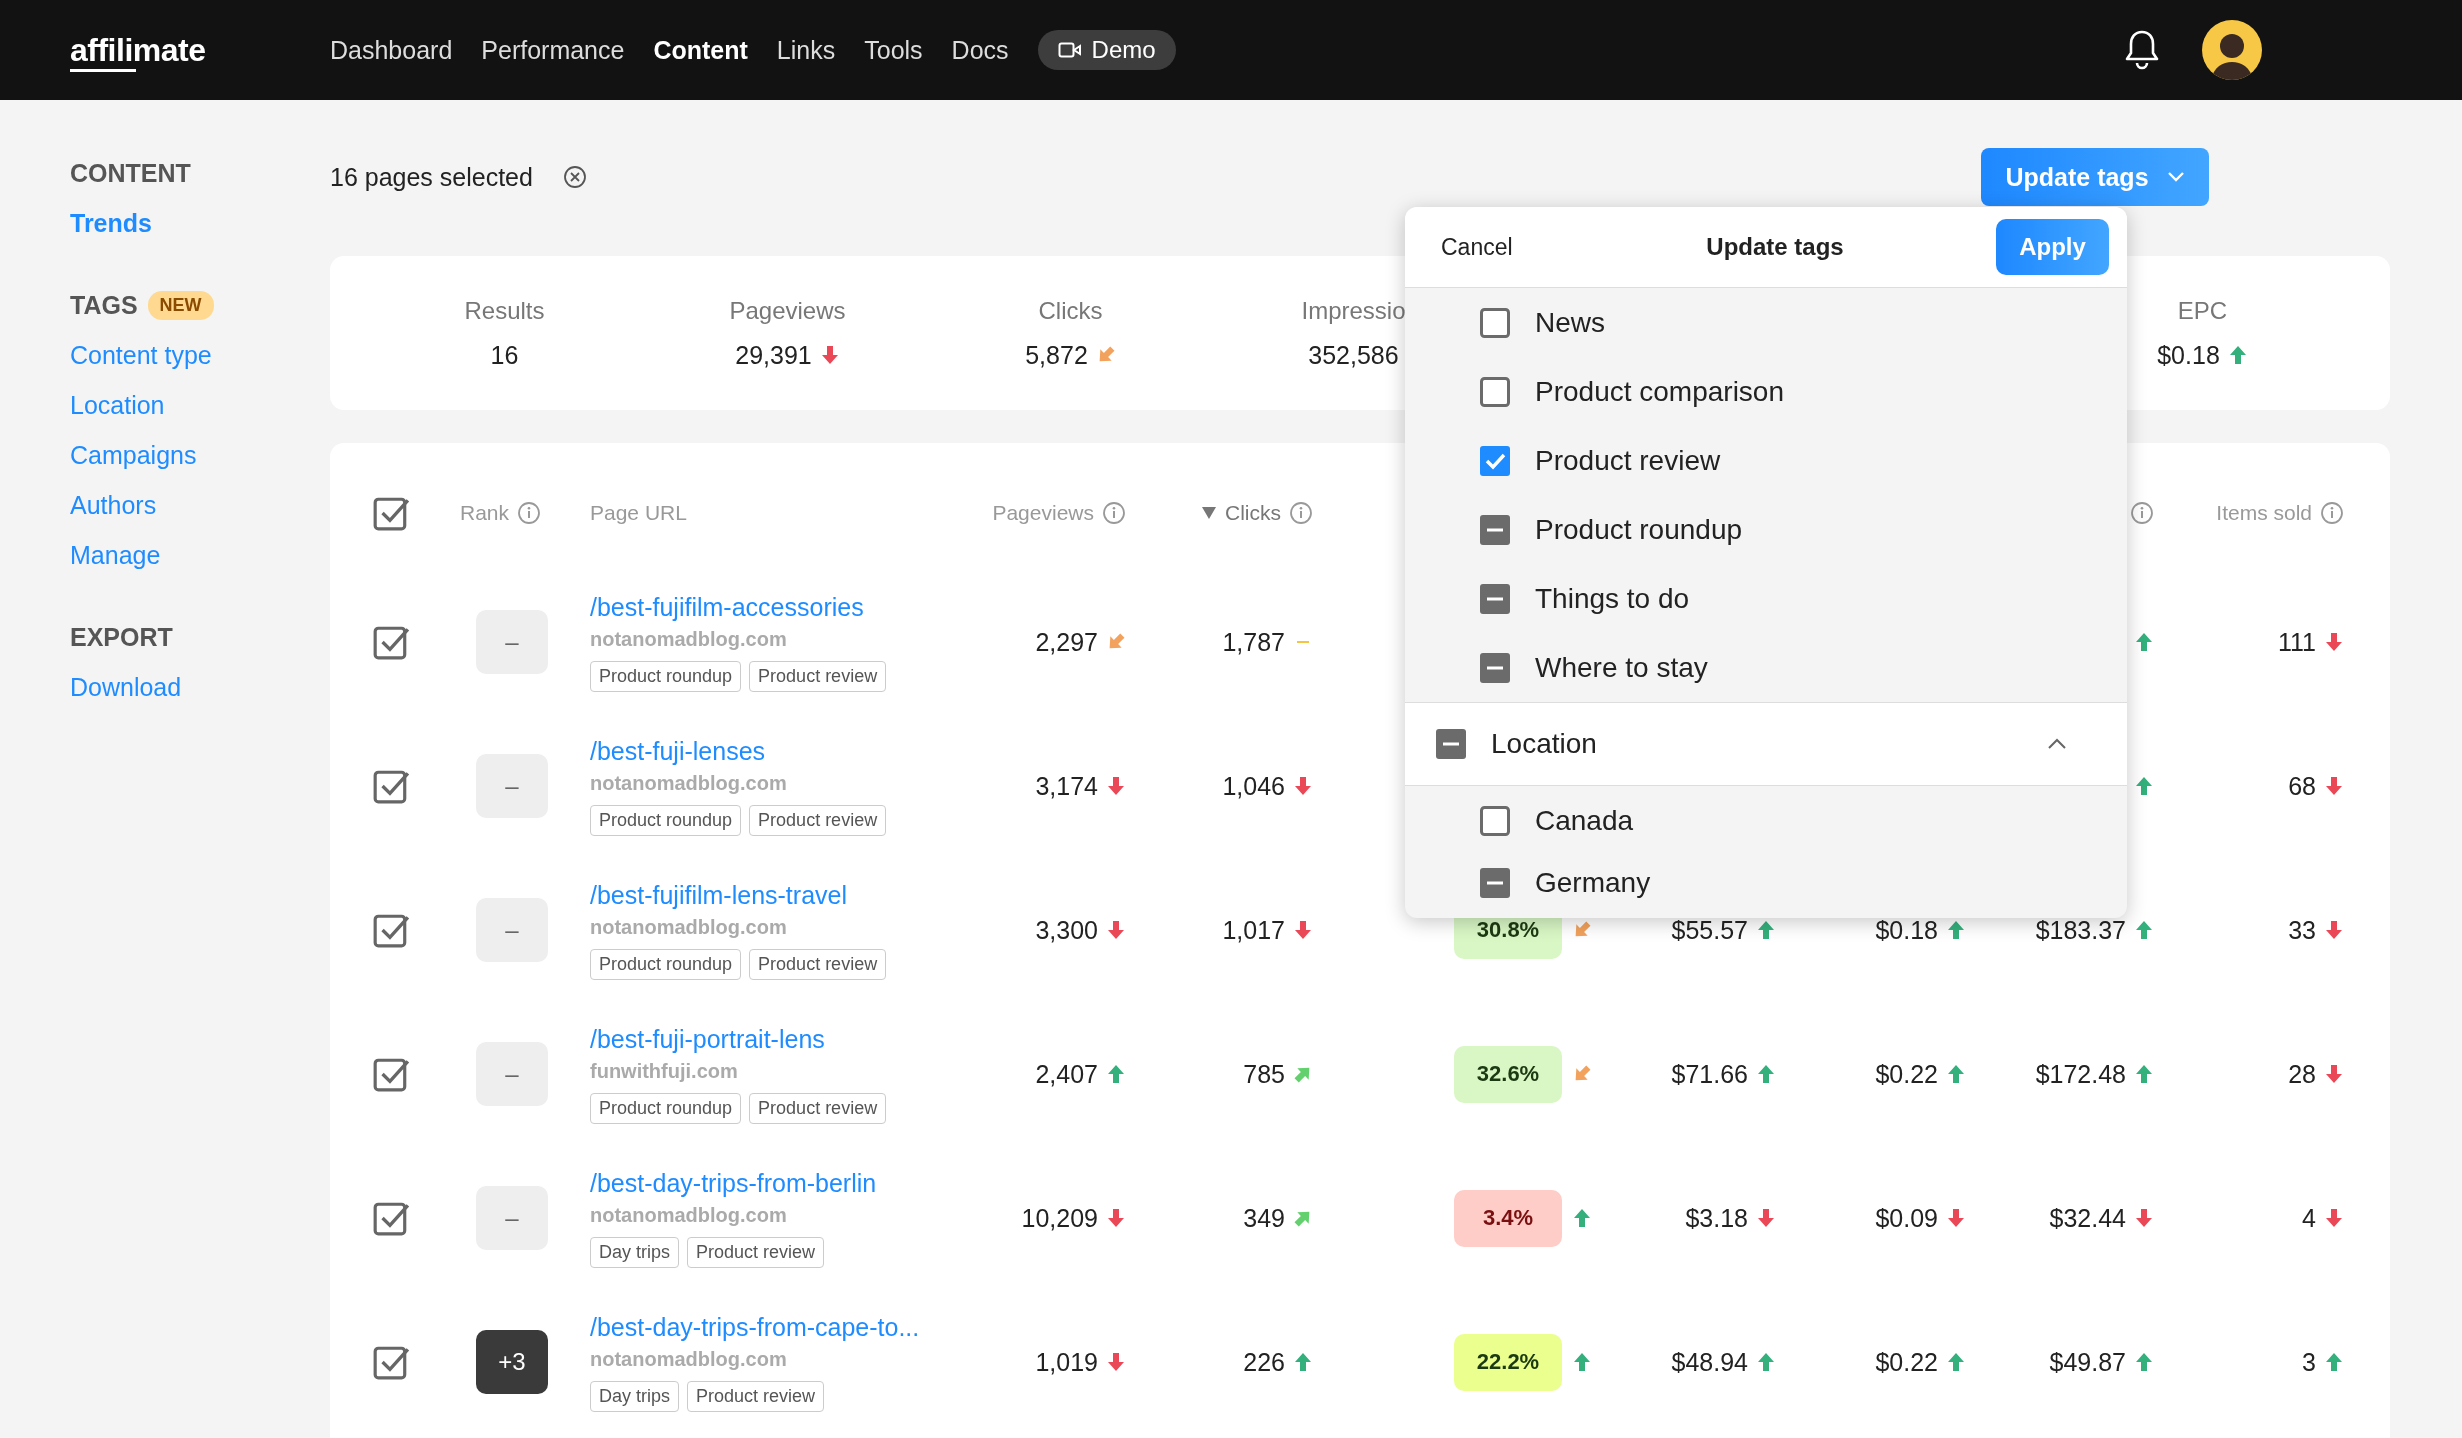 The image size is (2462, 1438). Describe the element at coordinates (2302, 786) in the screenshot. I see `table-cell: 68` at that location.